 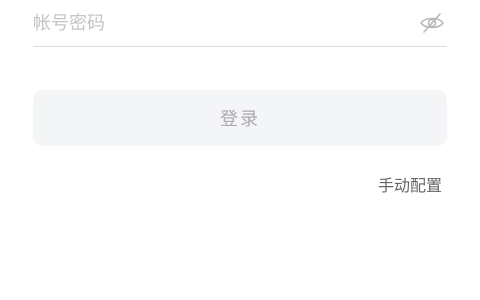 What do you see at coordinates (410, 184) in the screenshot?
I see `manual-config-link: 手动配置` at bounding box center [410, 184].